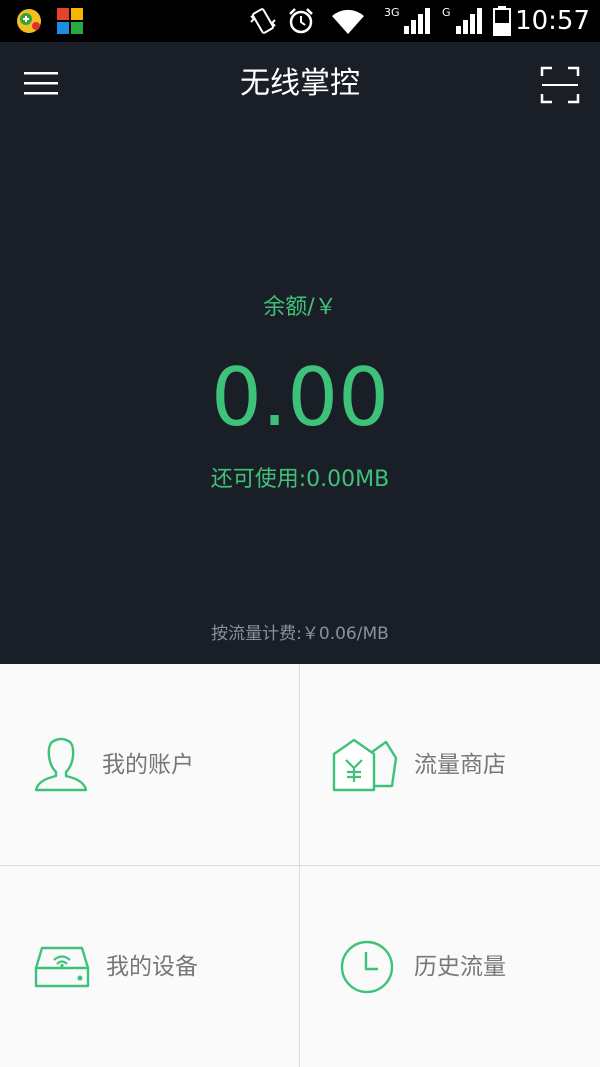 This screenshot has width=600, height=1067. Describe the element at coordinates (460, 967) in the screenshot. I see `history-traffic-label: 历史流量` at that location.